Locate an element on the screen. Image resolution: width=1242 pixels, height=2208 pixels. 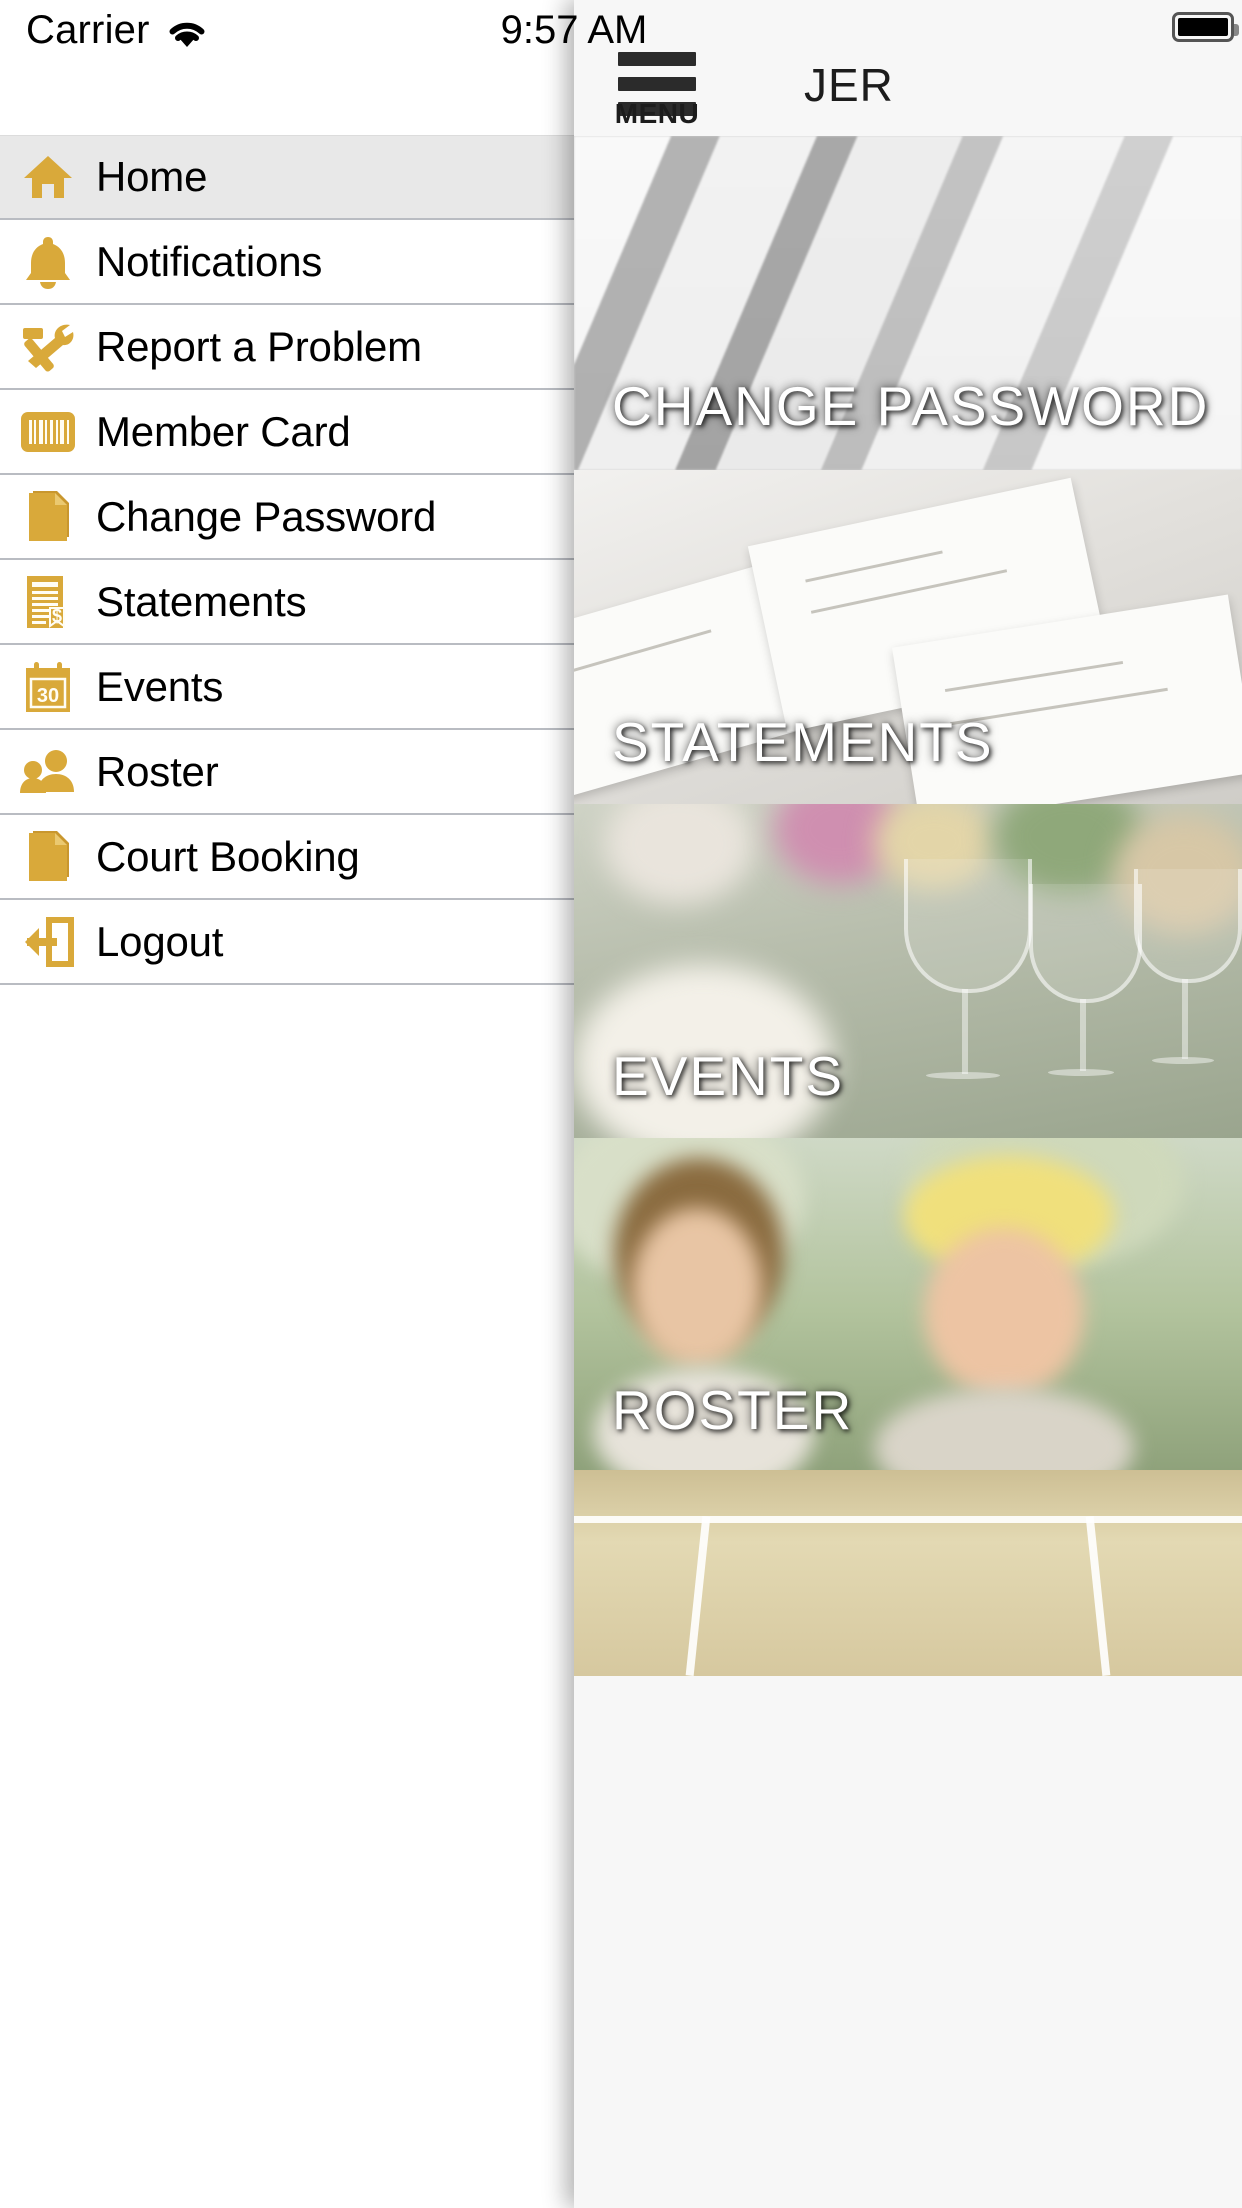
page-title: JER is located at coordinates (849, 85).